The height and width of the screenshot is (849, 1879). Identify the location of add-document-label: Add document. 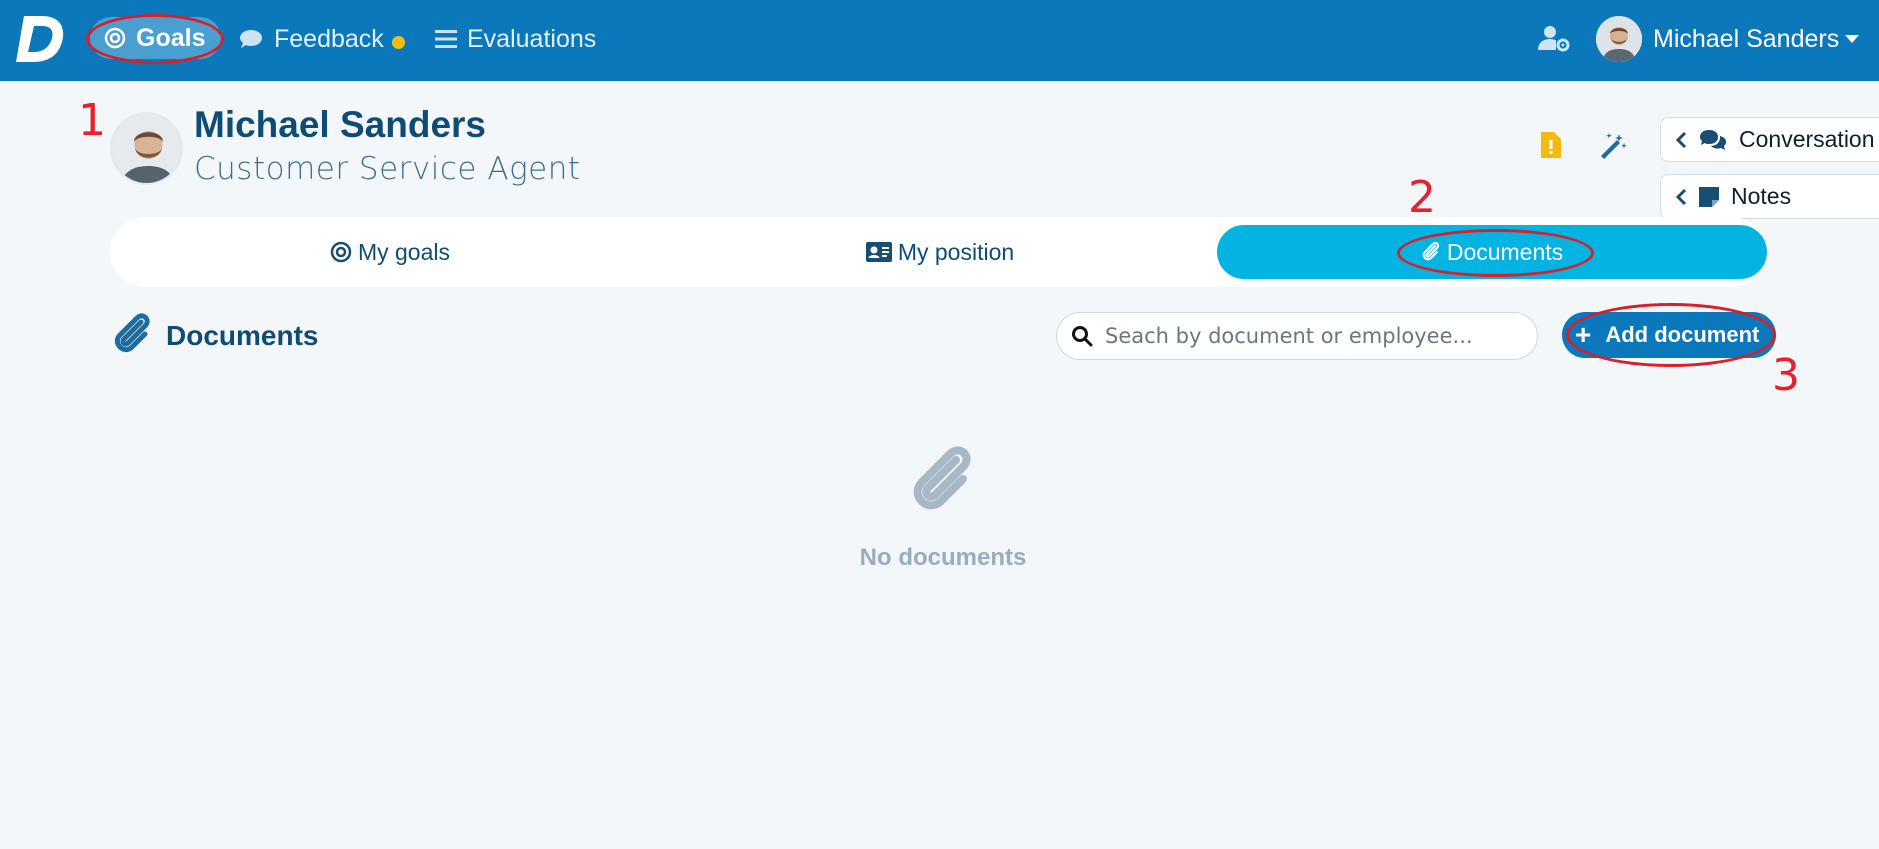
(1682, 334).